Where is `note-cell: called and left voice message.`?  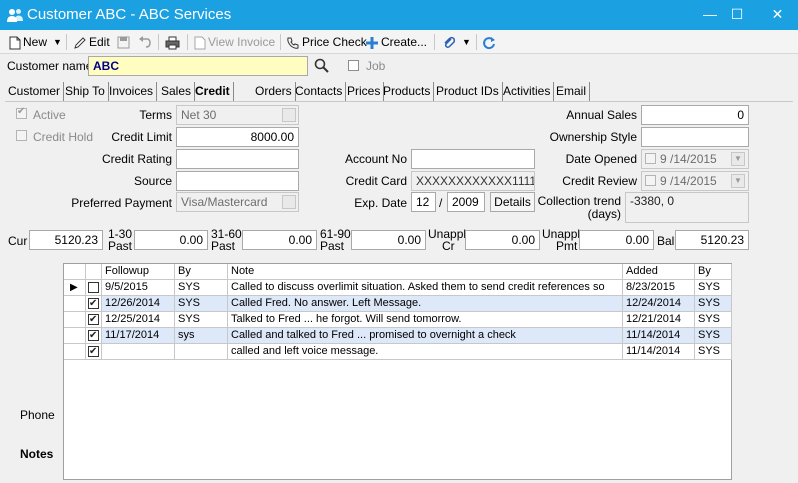
note-cell: called and left voice message. is located at coordinates (425, 352).